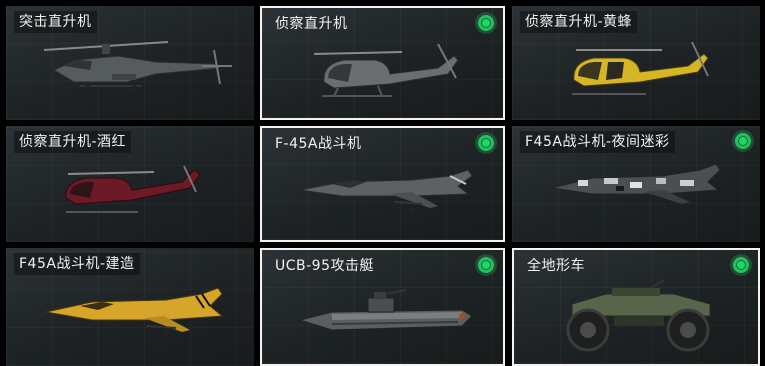  Describe the element at coordinates (636, 184) in the screenshot. I see `vehicle-card-f45a-night-camo: F45A战斗机-夜间迷彩` at that location.